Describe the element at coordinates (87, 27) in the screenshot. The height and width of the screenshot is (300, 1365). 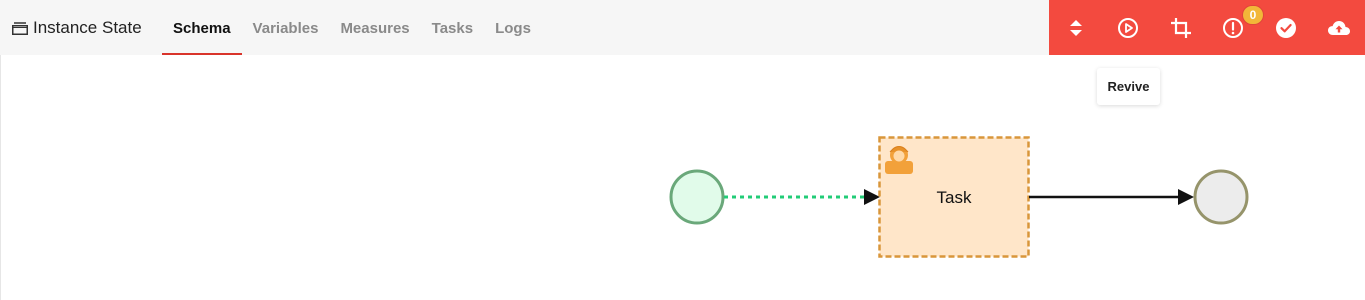
I see `page-title-text: Instance State` at that location.